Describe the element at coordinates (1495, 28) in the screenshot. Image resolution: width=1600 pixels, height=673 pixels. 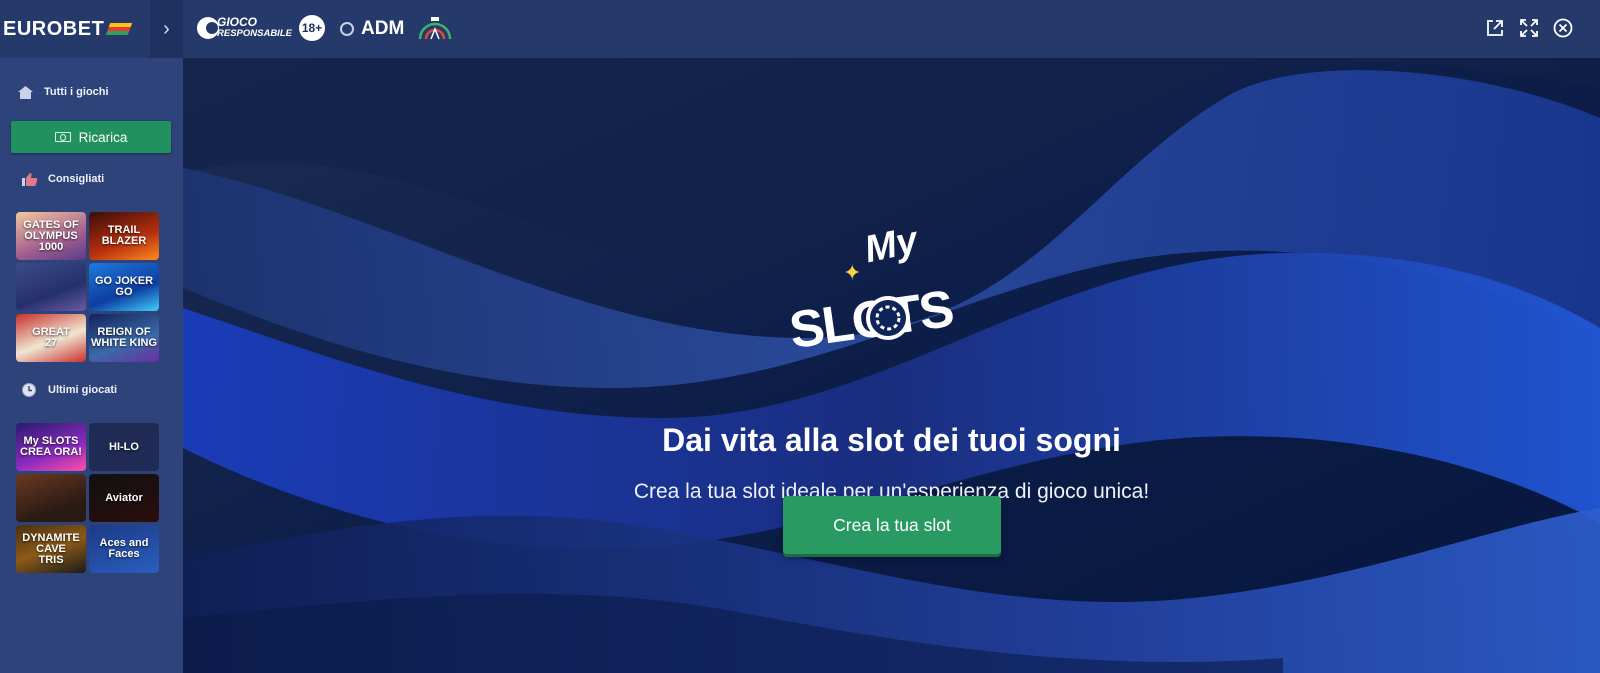
I see `open-external-icon` at that location.